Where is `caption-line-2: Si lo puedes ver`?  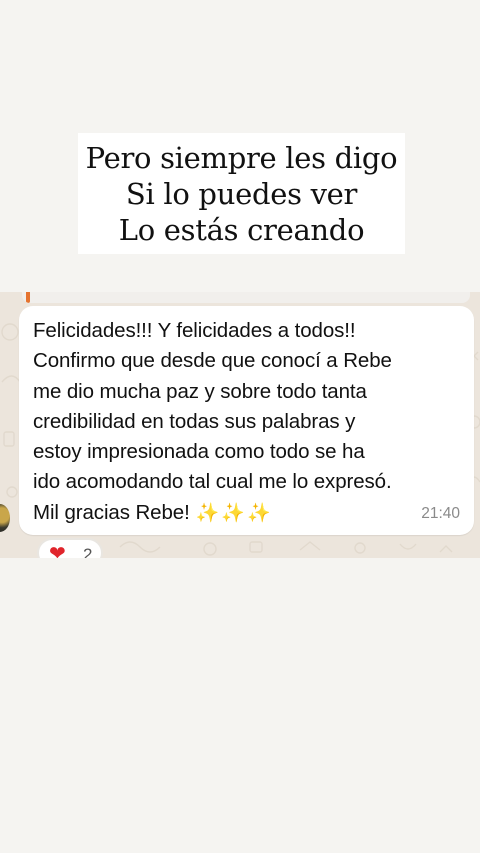
caption-line-2: Si lo puedes ver is located at coordinates (241, 193).